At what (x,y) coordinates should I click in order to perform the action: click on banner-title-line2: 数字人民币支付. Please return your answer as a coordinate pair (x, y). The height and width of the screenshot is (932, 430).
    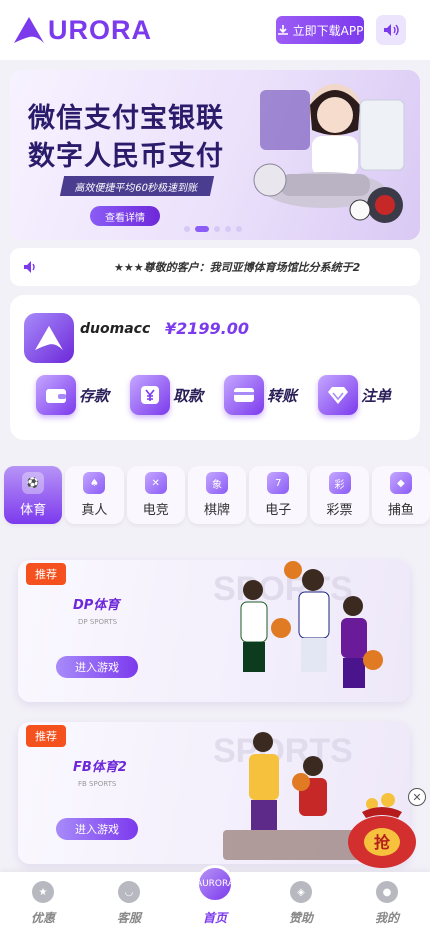
    Looking at the image, I should click on (126, 156).